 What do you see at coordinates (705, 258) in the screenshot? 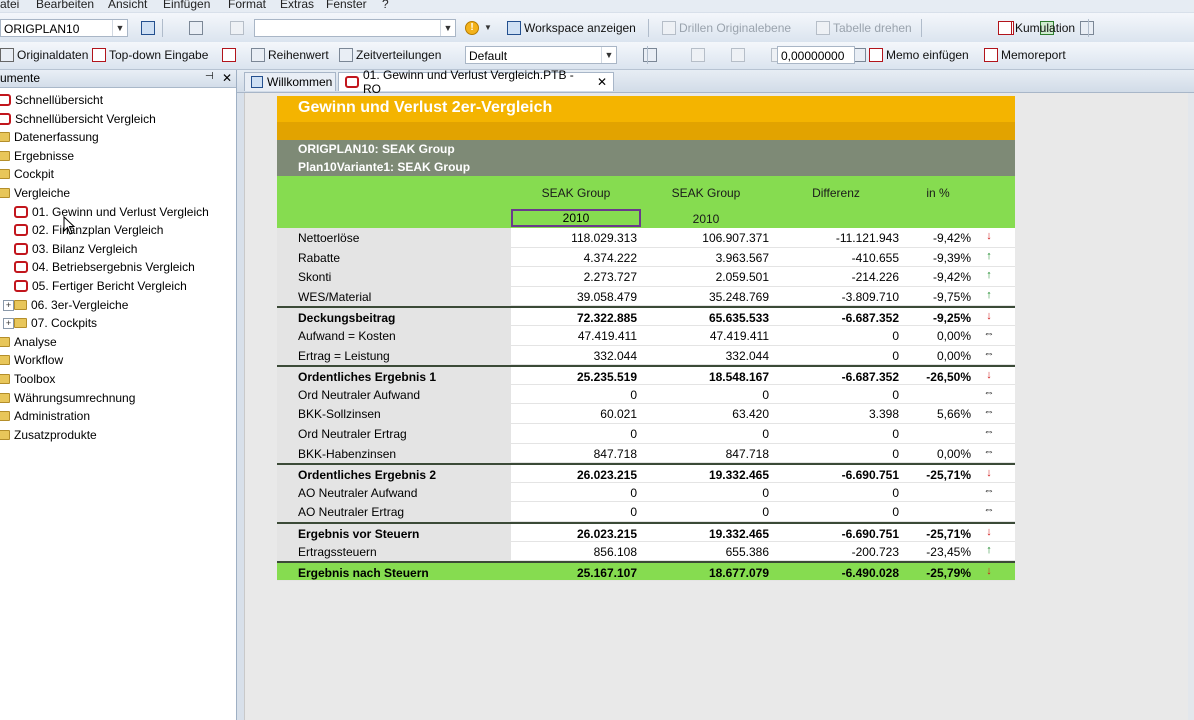
I see `value-cell-b: 3.963.567` at bounding box center [705, 258].